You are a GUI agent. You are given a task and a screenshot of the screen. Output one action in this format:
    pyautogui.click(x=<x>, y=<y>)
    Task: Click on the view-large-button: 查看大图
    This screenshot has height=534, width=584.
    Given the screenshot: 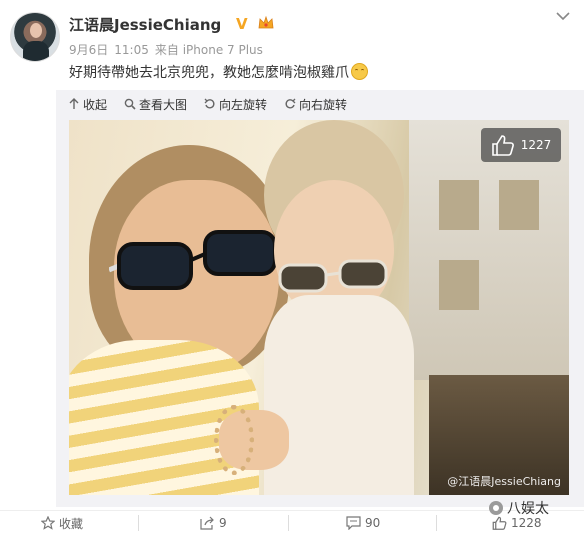 What is the action you would take?
    pyautogui.click(x=155, y=104)
    